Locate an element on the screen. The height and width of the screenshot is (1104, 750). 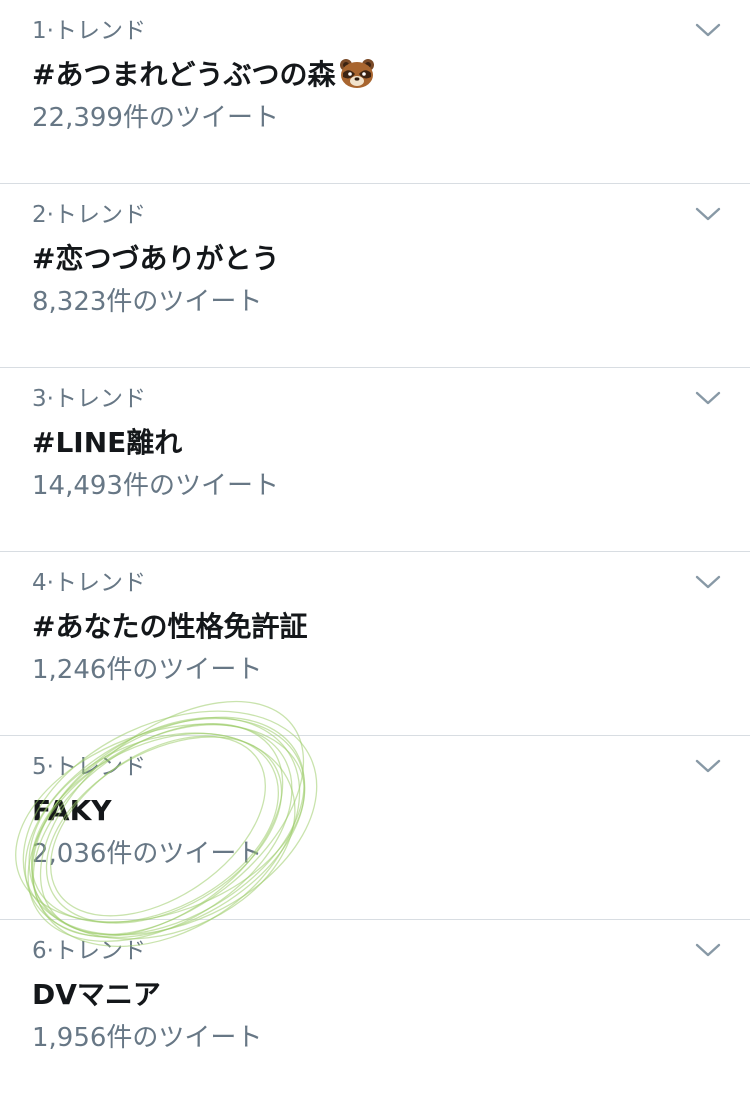
trend-name: FAKY is located at coordinates (72, 810).